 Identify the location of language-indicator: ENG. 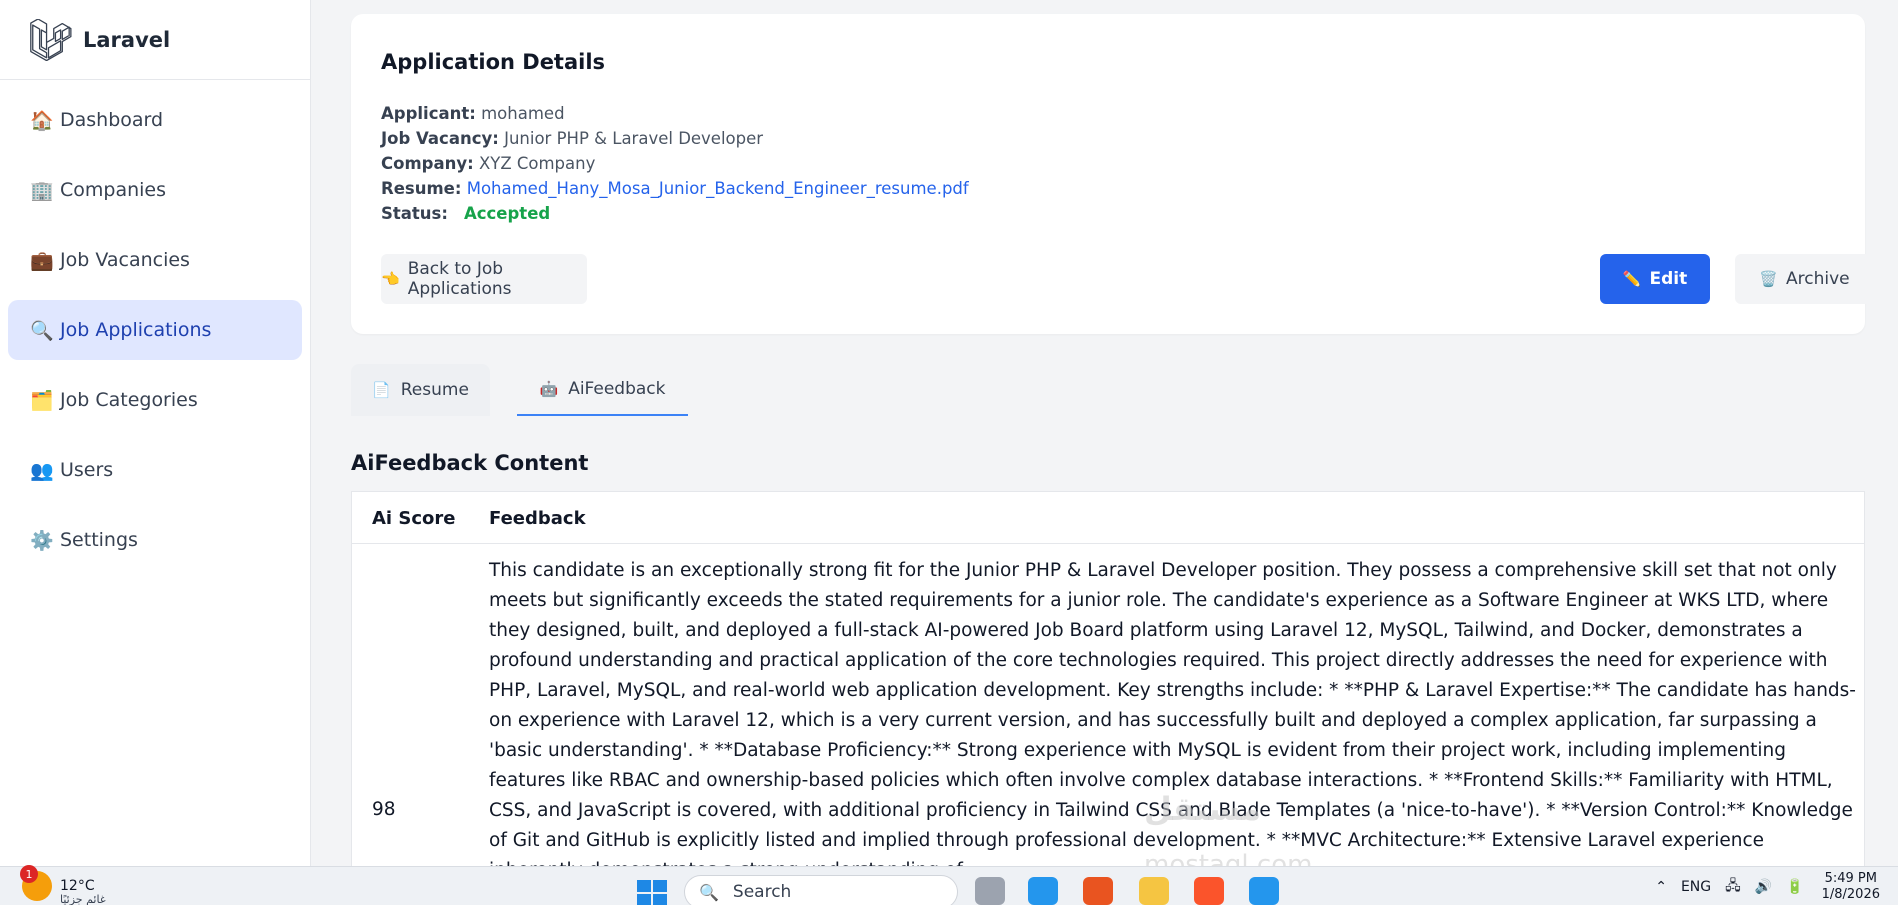
(1696, 887).